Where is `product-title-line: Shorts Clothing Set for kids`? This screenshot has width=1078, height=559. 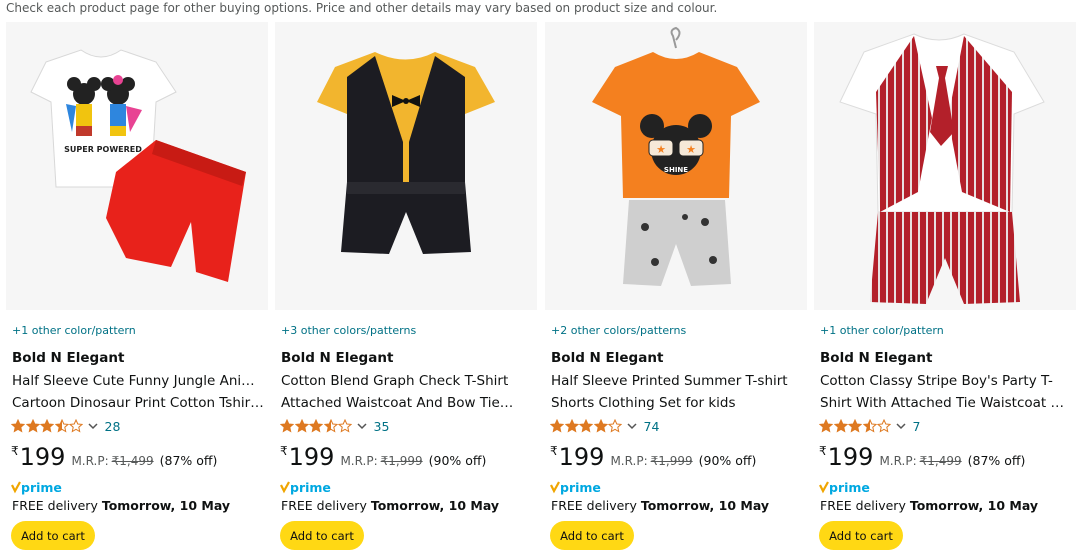
product-title-line: Shorts Clothing Set for kids is located at coordinates (643, 403).